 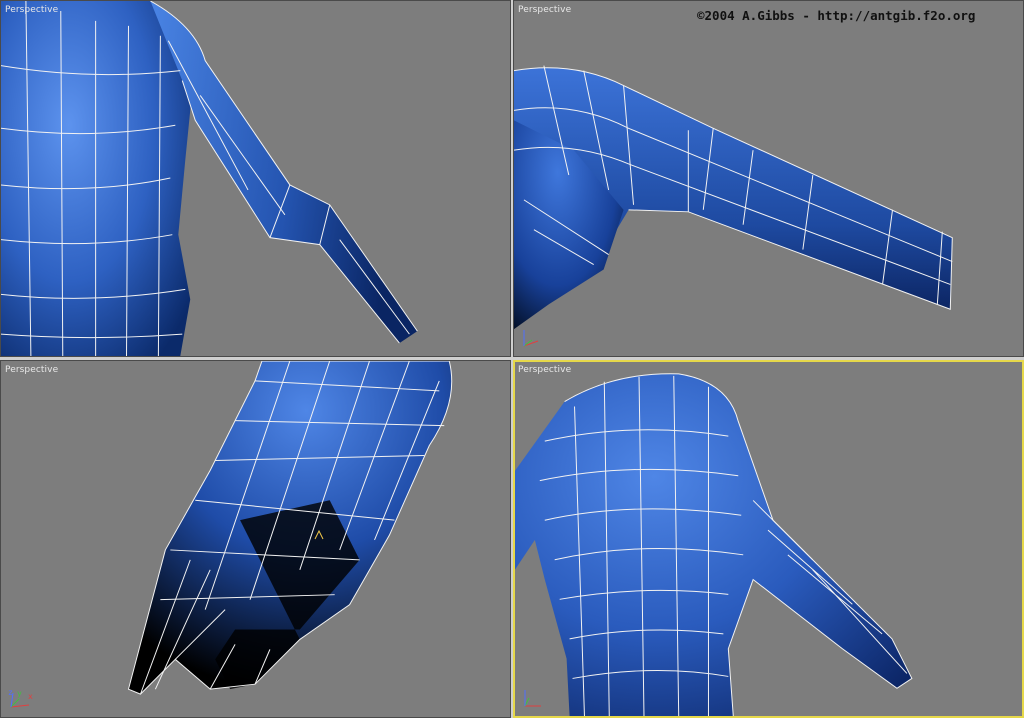 I want to click on axis-gizmo: x y z, so click(x=20, y=698).